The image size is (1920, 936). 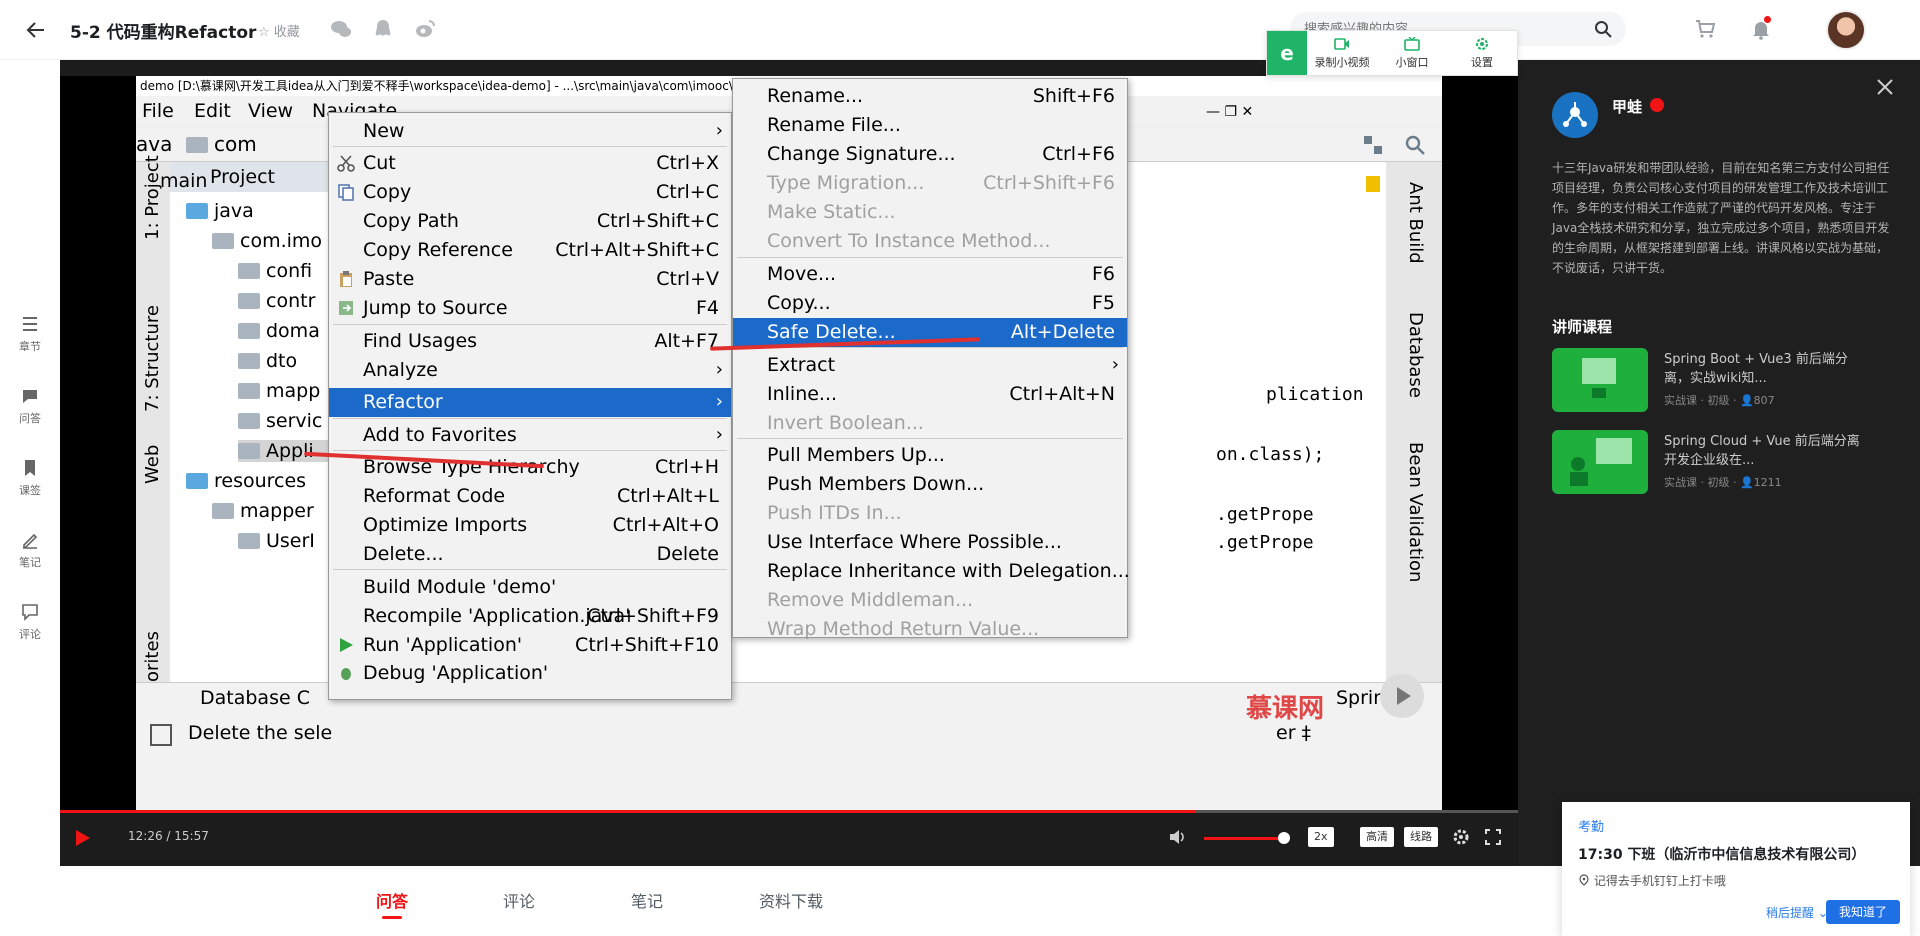 I want to click on volume-icon, so click(x=1177, y=837).